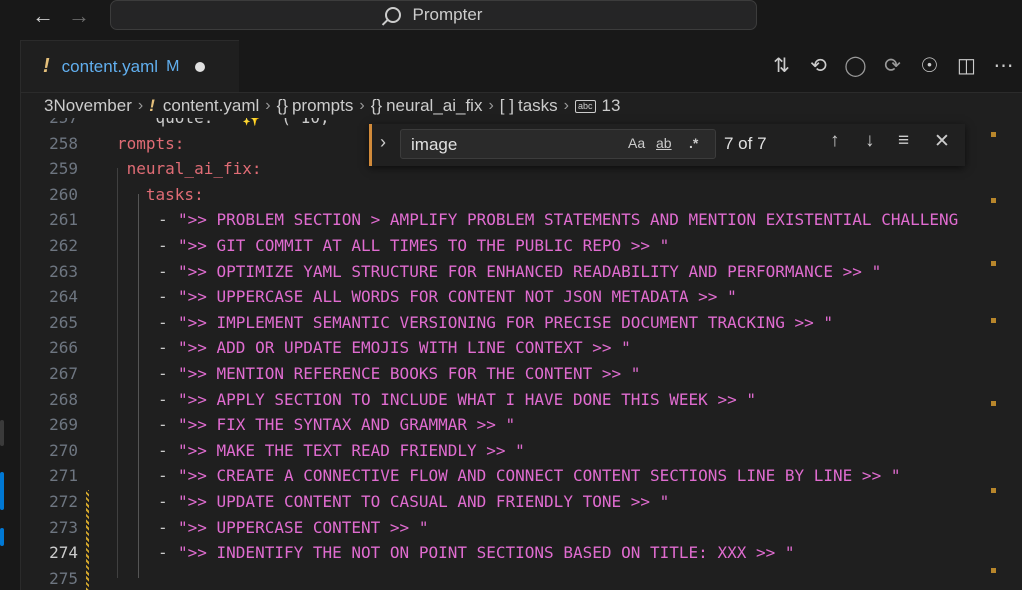 This screenshot has height=590, width=1022. I want to click on next-match-icon: ↓, so click(870, 141).